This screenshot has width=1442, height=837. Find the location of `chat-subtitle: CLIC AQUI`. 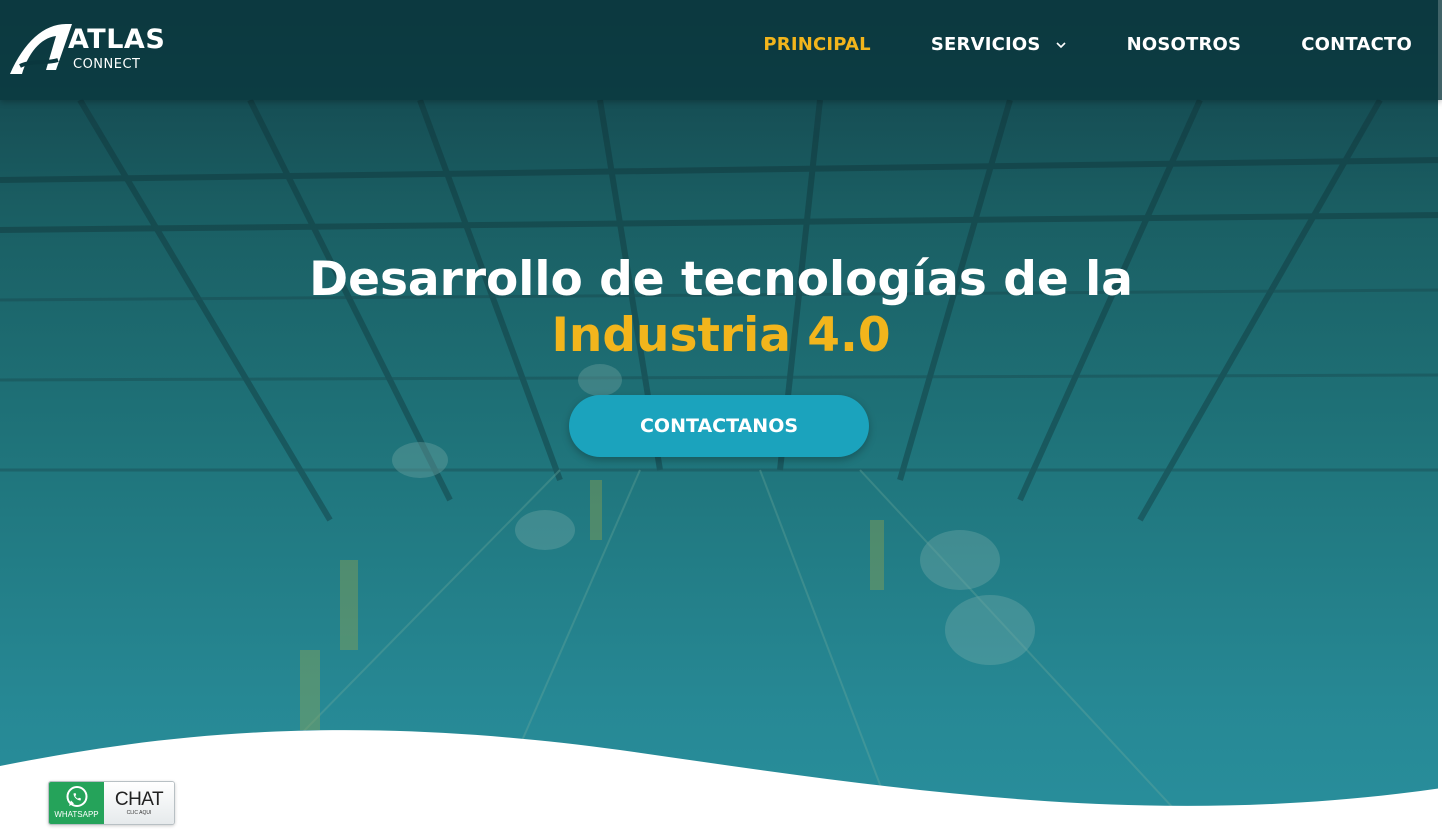

chat-subtitle: CLIC AQUI is located at coordinates (139, 813).